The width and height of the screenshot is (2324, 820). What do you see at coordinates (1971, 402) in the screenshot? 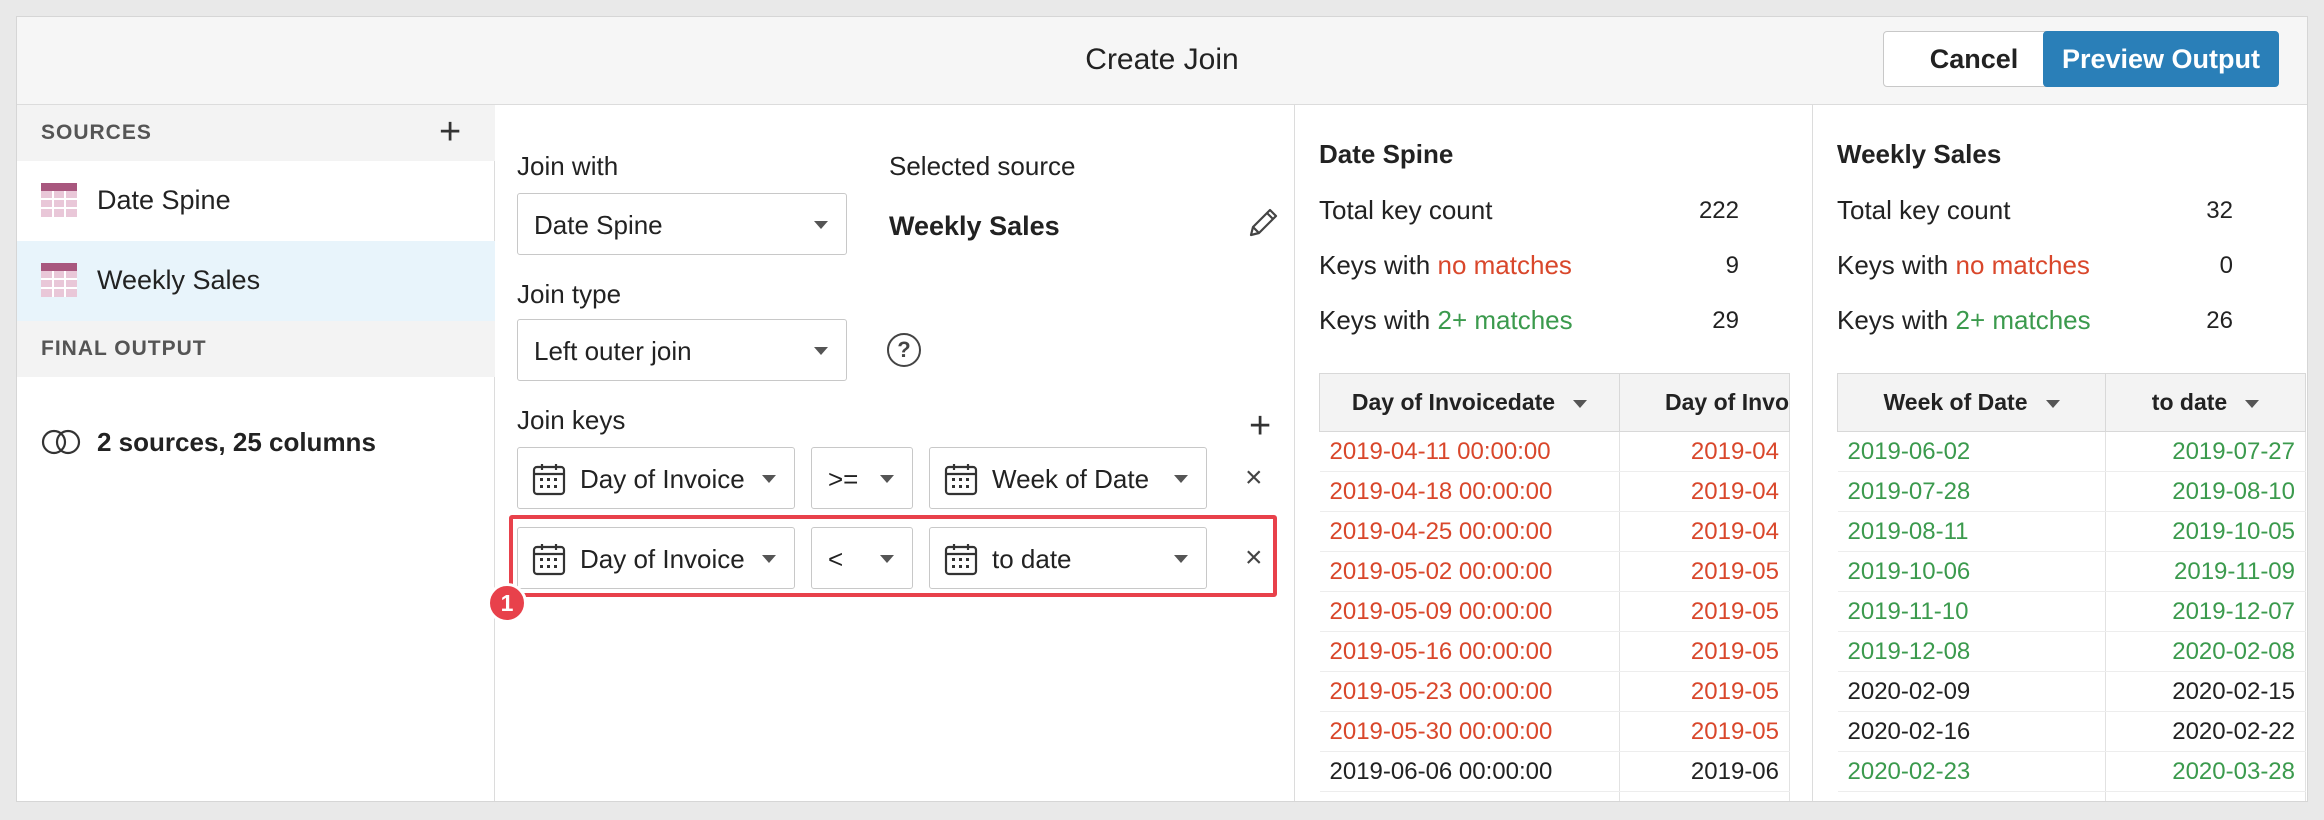
I see `column-header: Week of Date` at bounding box center [1971, 402].